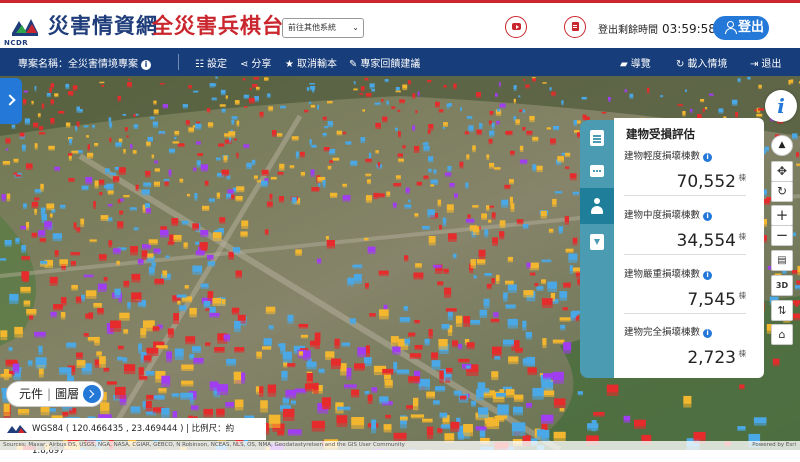 This screenshot has height=462, width=800. I want to click on logo-text: NCDR, so click(16, 43).